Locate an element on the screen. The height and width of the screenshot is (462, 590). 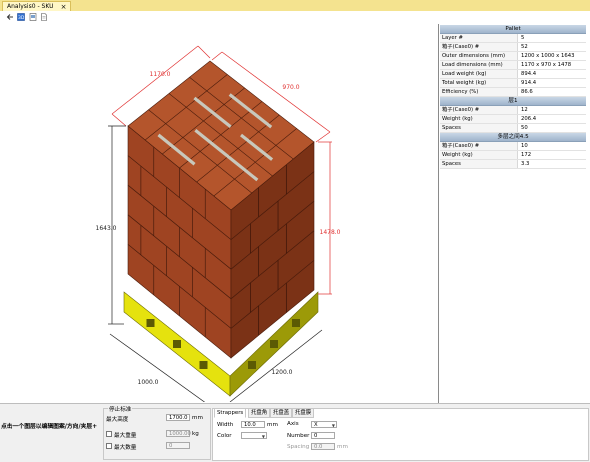
number-input: 0 is located at coordinates (323, 435).